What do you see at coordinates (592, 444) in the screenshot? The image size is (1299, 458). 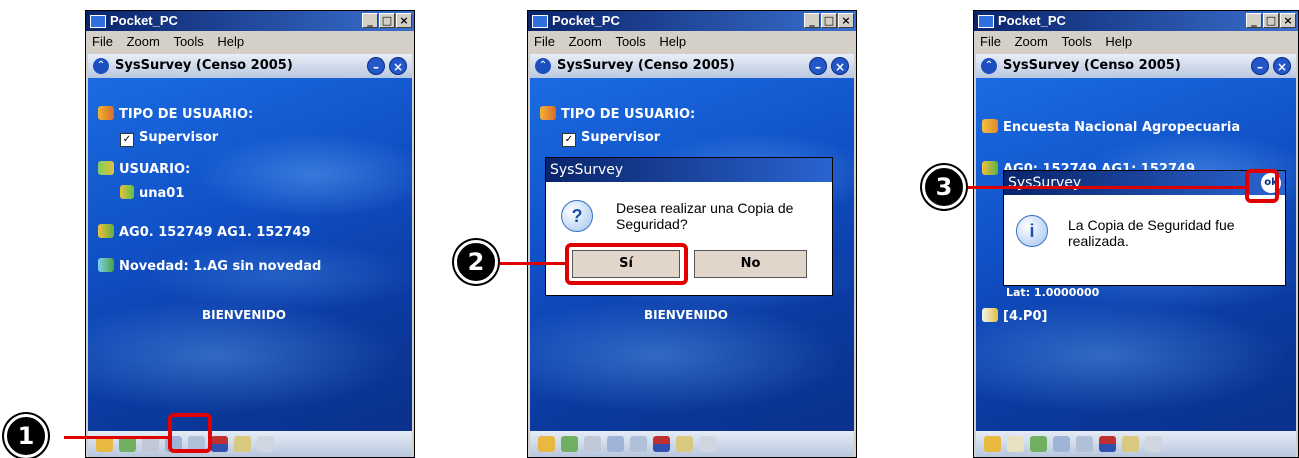 I see `copy-icon` at bounding box center [592, 444].